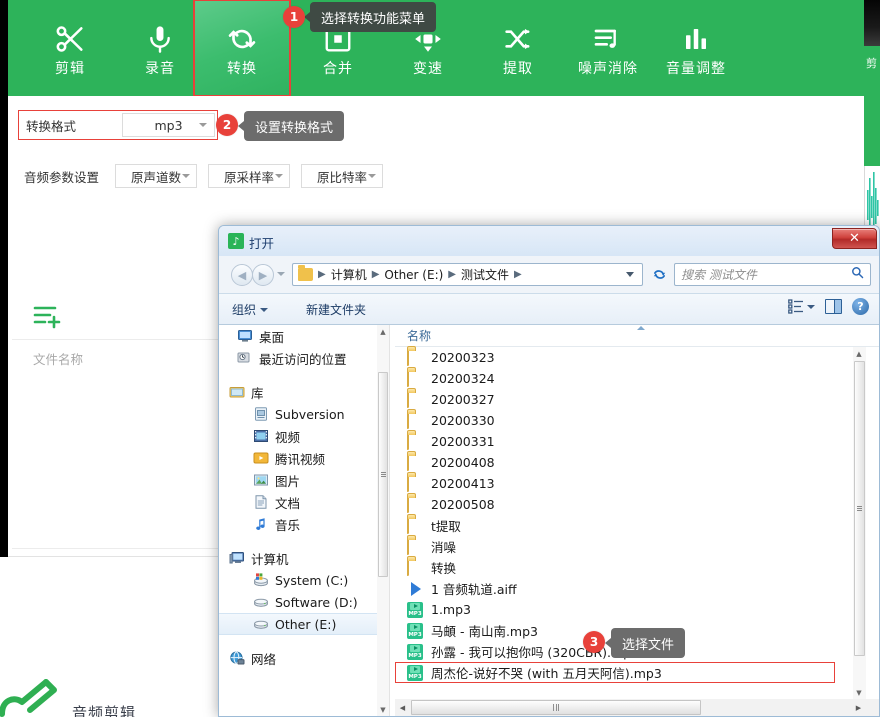  I want to click on sidebar-item-desktop: 桌面, so click(298, 336).